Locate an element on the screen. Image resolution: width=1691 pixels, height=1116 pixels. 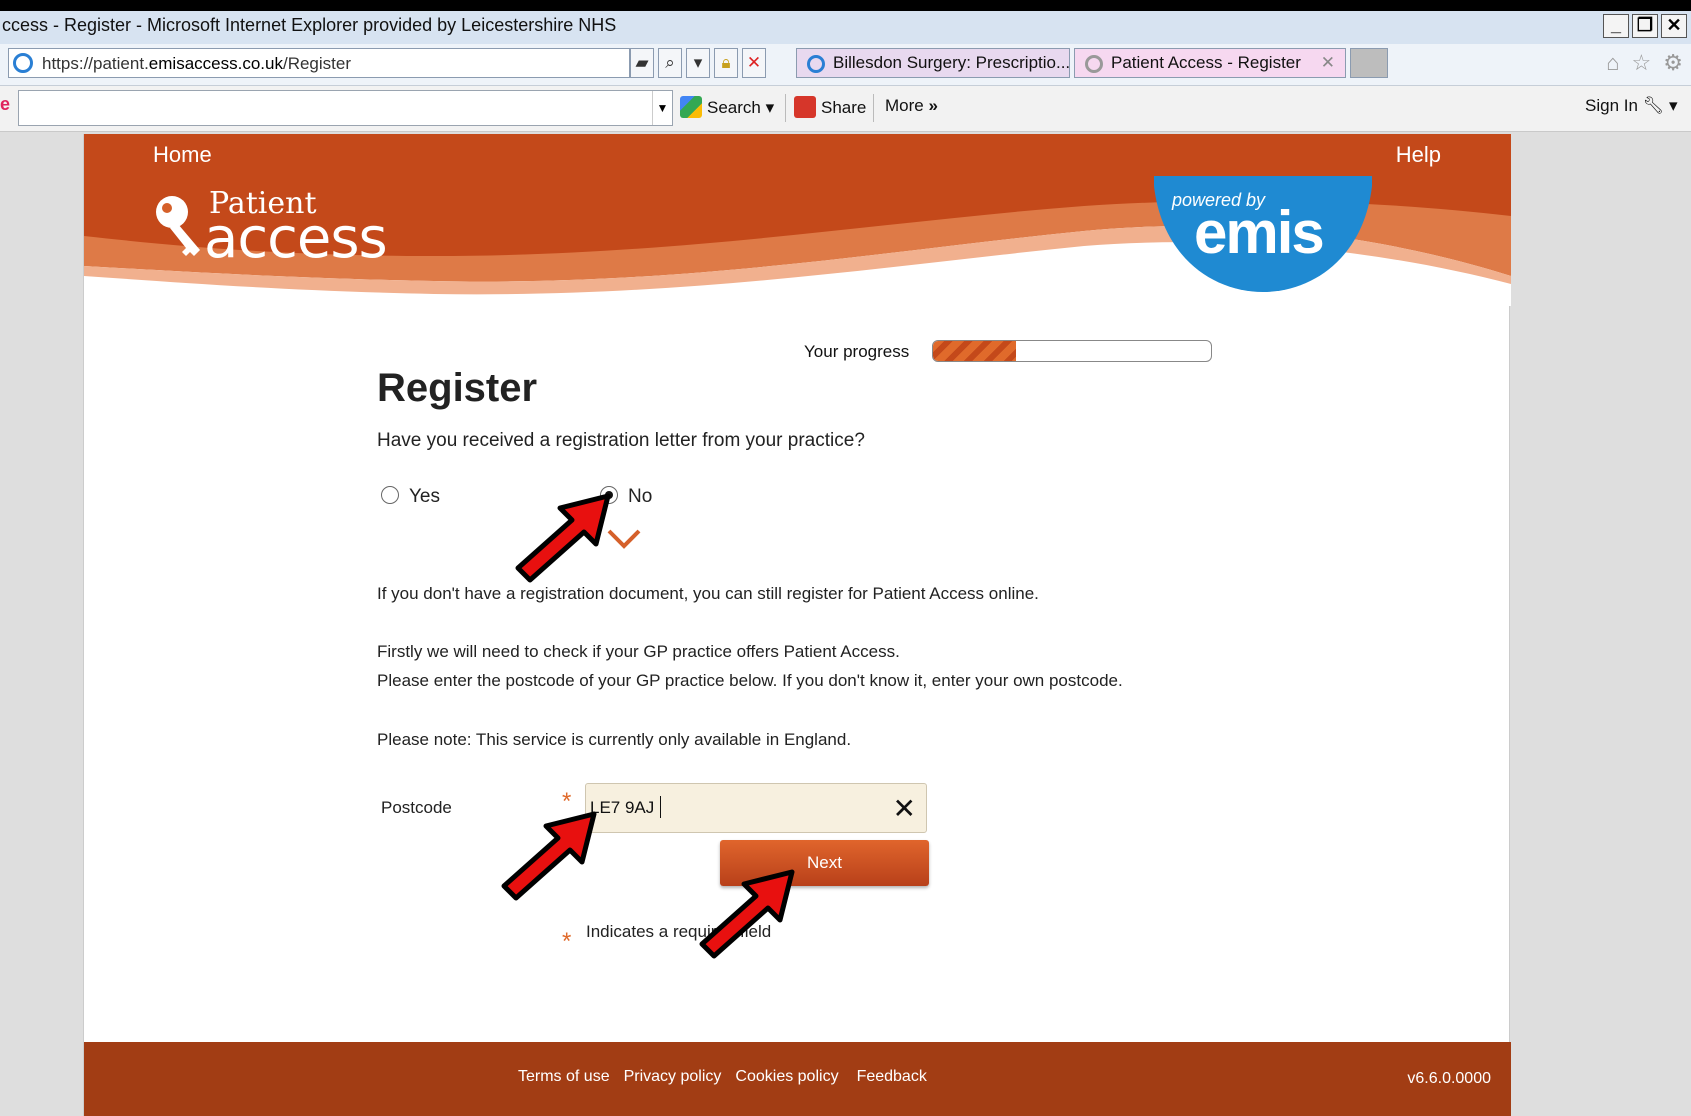
site-nav: Home Help is located at coordinates (797, 155).